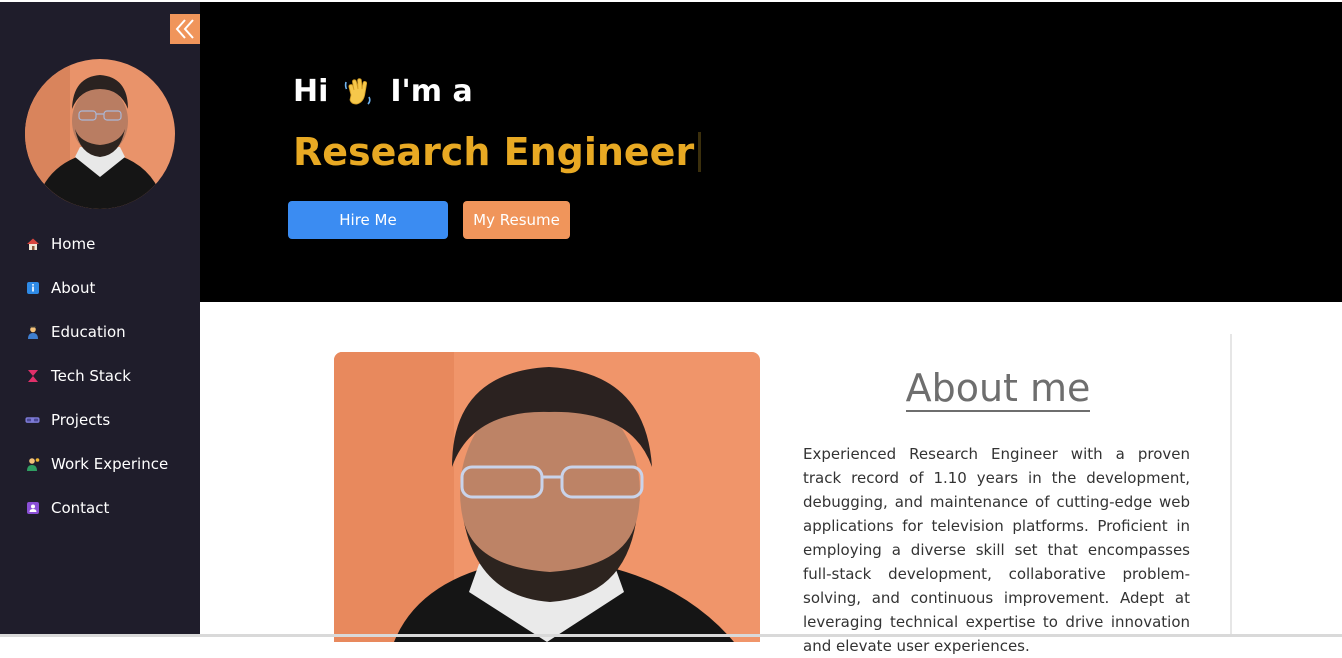 Image resolution: width=1342 pixels, height=658 pixels. What do you see at coordinates (431, 91) in the screenshot?
I see `greeting-rest: I'm a` at bounding box center [431, 91].